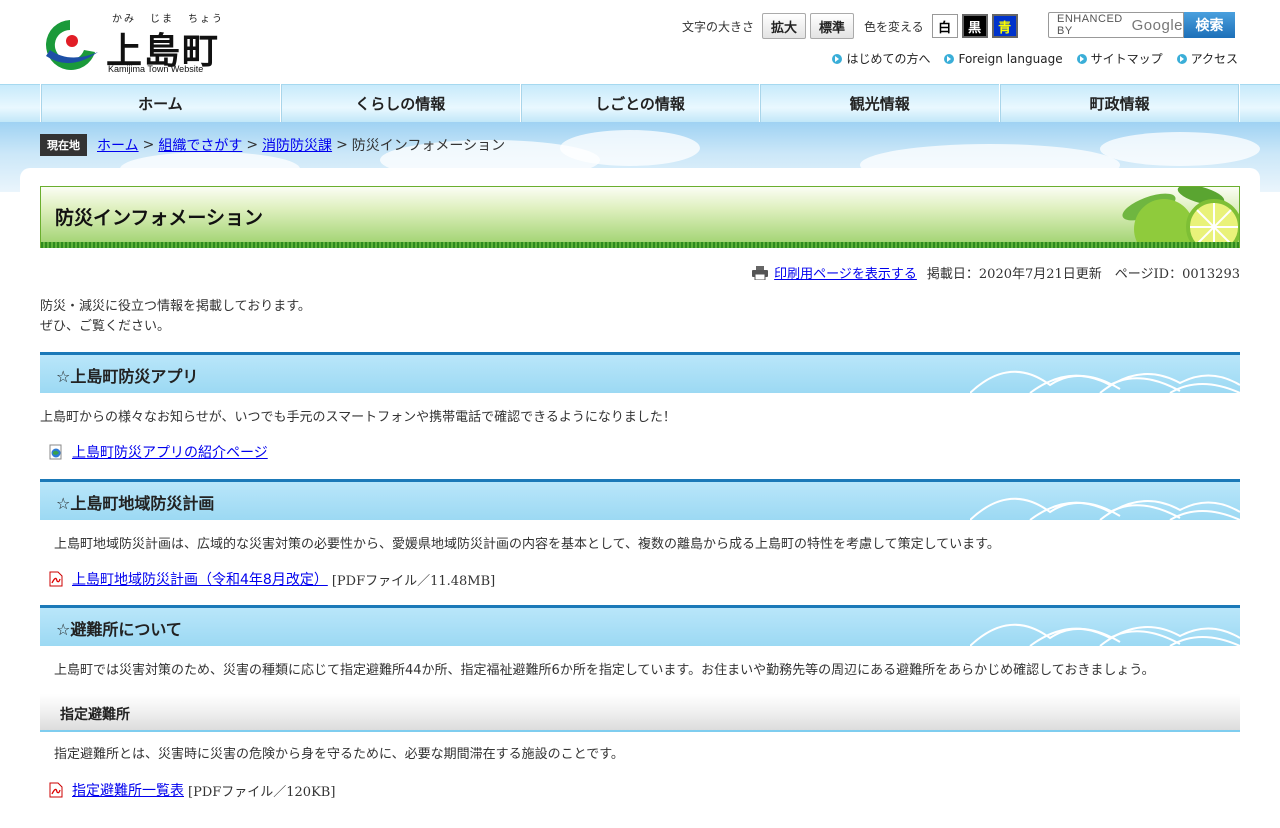 The height and width of the screenshot is (828, 1280). What do you see at coordinates (640, 499) in the screenshot?
I see `section-heading-plan: ☆上島町地域防災計画` at bounding box center [640, 499].